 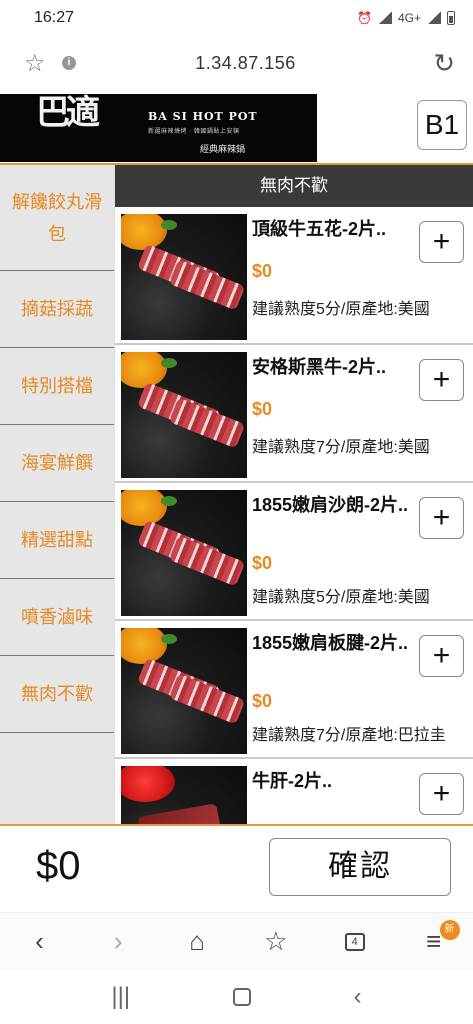 I want to click on system-nav-bar: ||| ‹, so click(x=236, y=997).